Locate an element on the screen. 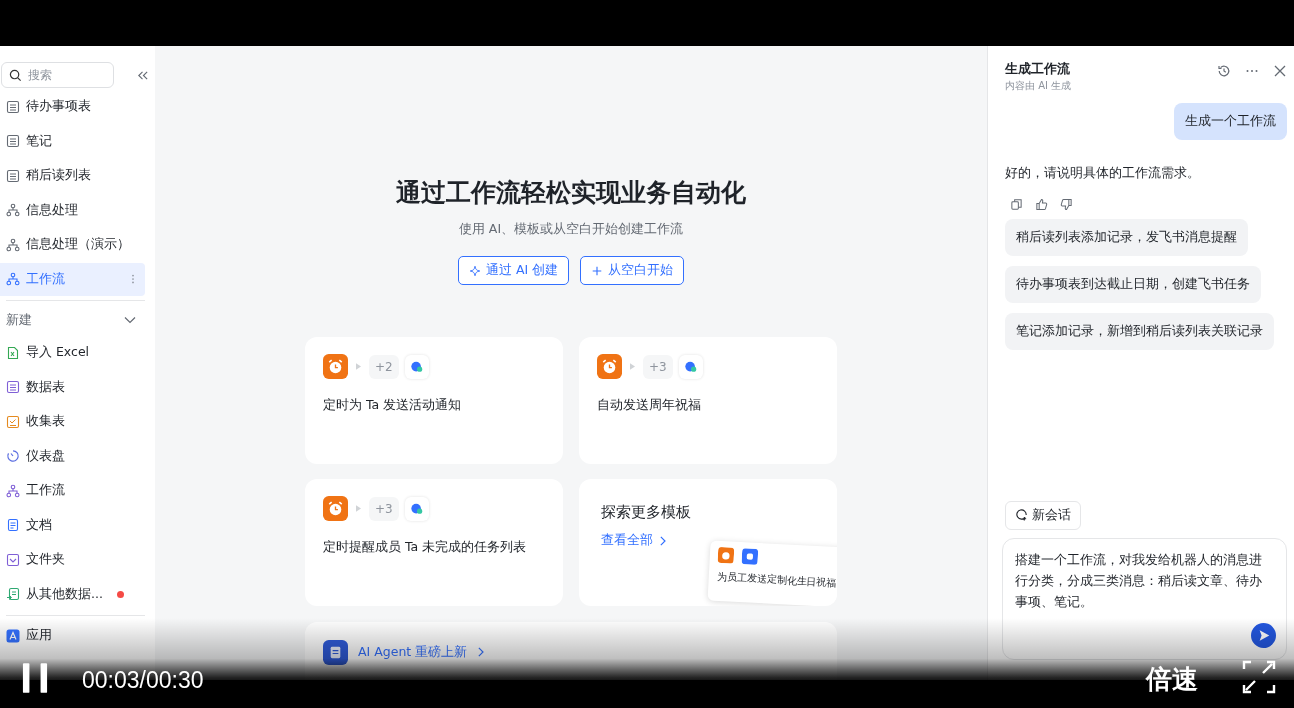 Image resolution: width=1294 pixels, height=708 pixels. thumbs-up-icon is located at coordinates (1041, 204).